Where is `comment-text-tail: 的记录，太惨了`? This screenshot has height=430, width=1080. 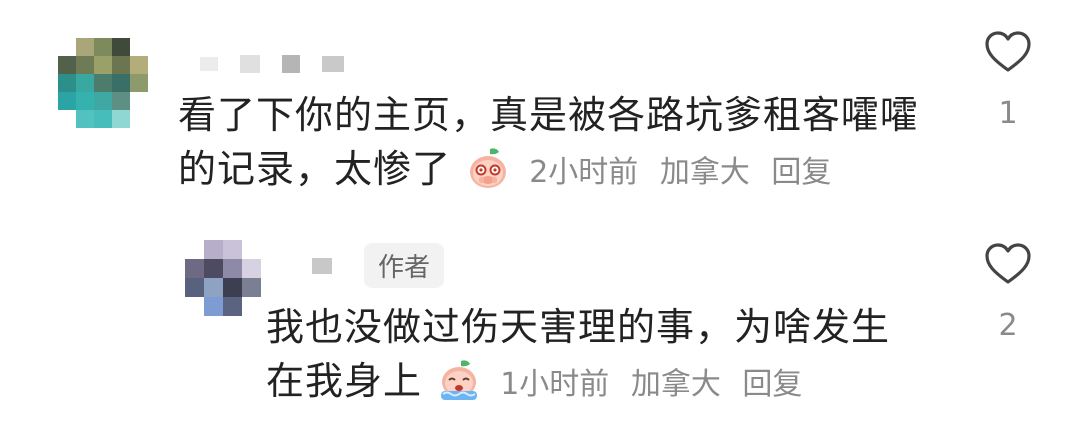 comment-text-tail: 的记录，太惨了 is located at coordinates (315, 169).